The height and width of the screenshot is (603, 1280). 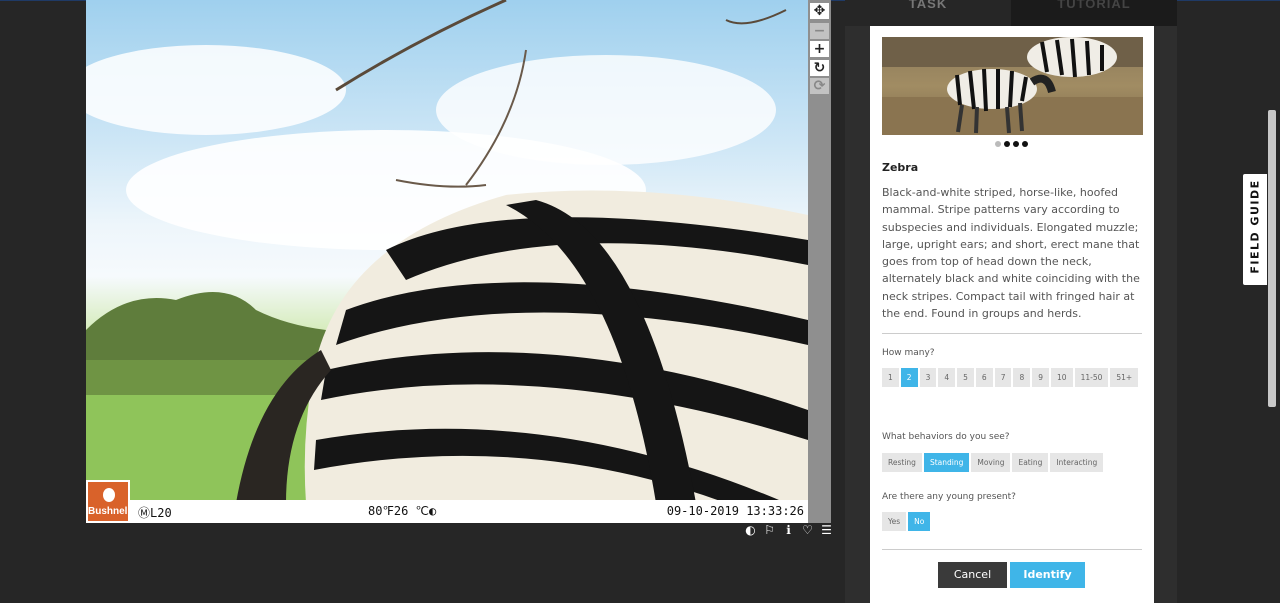 I want to click on task-tabs: TASK TUTORIAL, so click(x=1011, y=13).